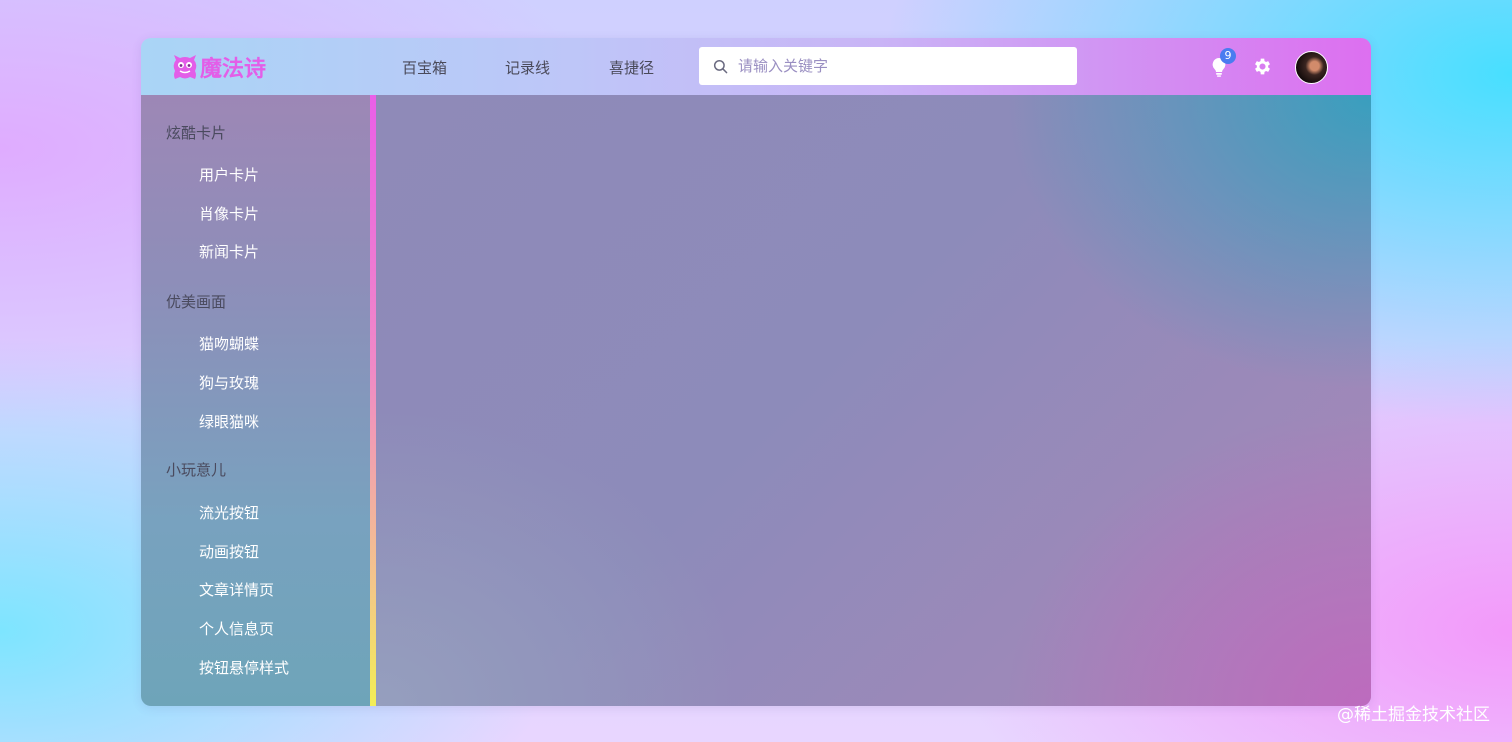  Describe the element at coordinates (196, 302) in the screenshot. I see `sidebar-group-title: 优美画面` at that location.